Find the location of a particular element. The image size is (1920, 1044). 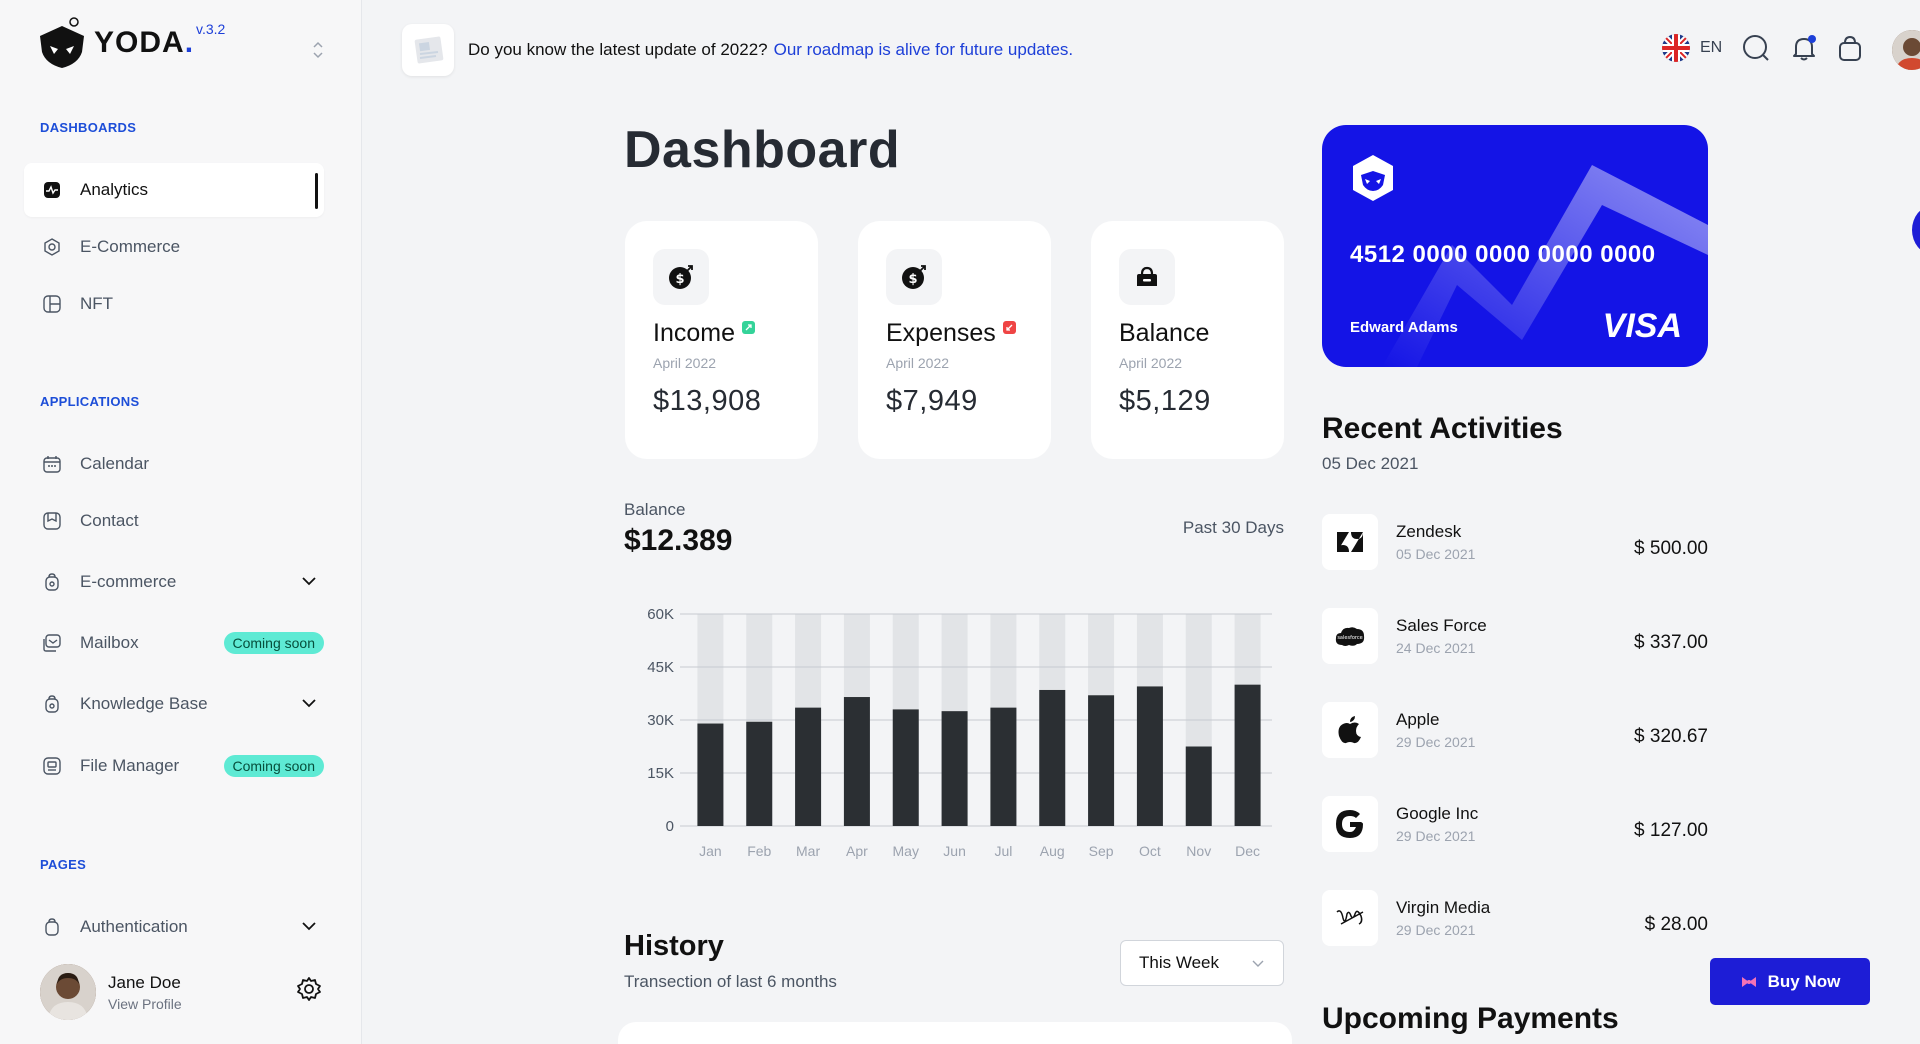

section-pages: PAGES is located at coordinates (63, 864).